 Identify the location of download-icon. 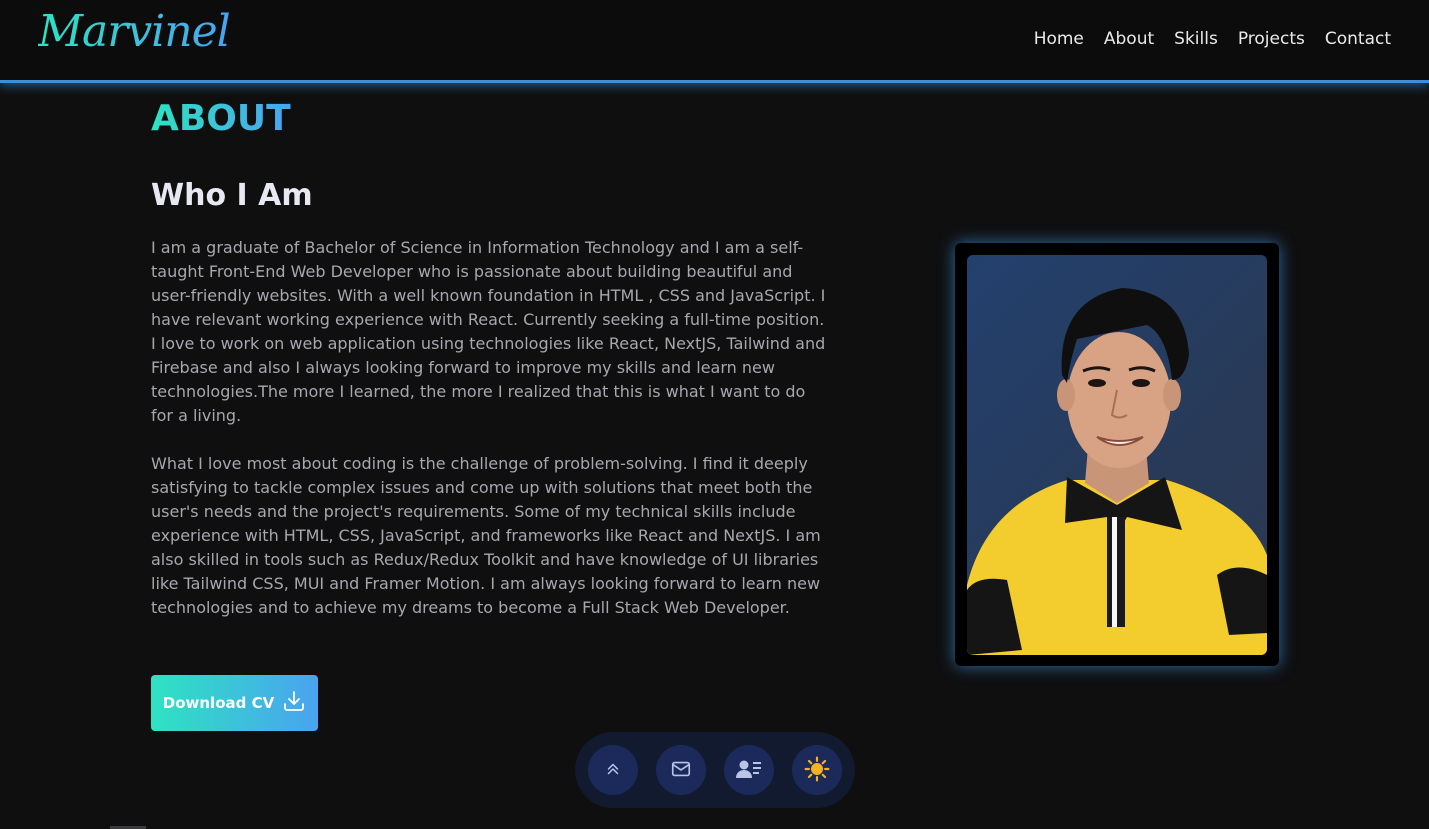
(294, 703).